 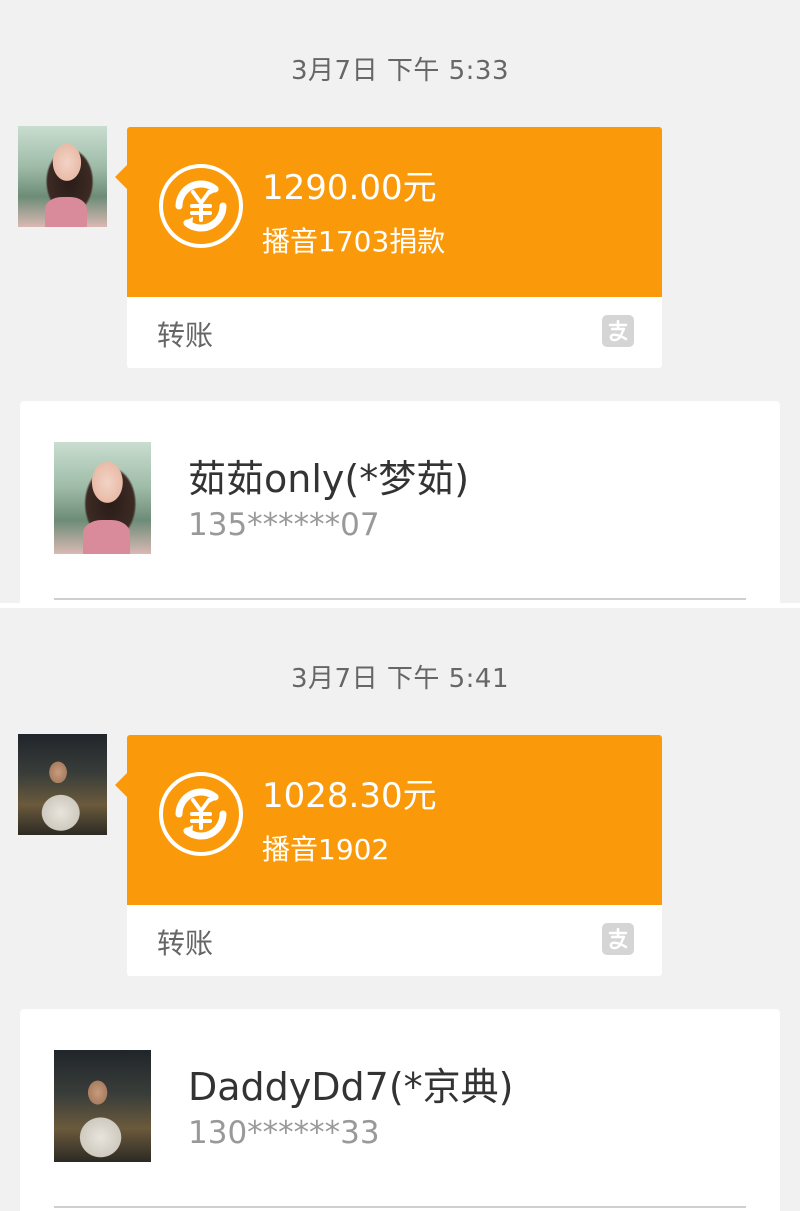 What do you see at coordinates (400, 71) in the screenshot?
I see `message-timestamp: 3月7日 下午 5:33` at bounding box center [400, 71].